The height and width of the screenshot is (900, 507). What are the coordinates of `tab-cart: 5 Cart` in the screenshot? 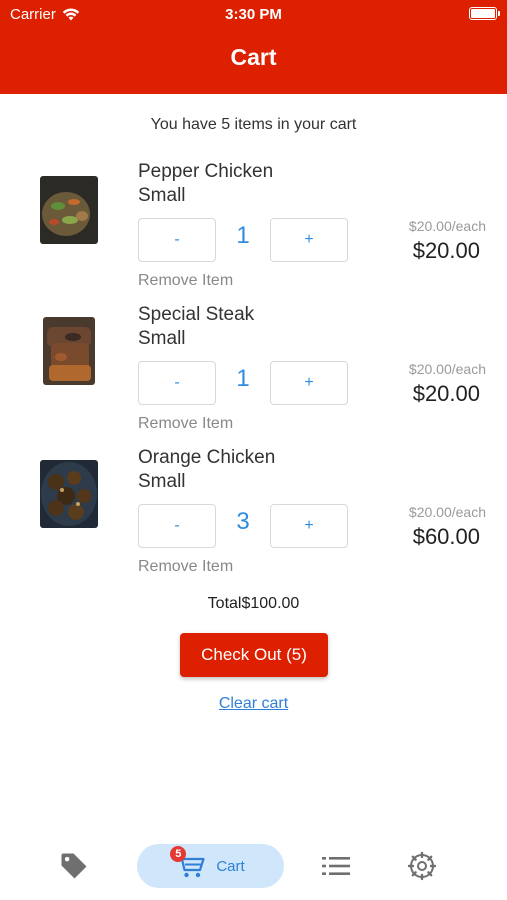 It's located at (210, 866).